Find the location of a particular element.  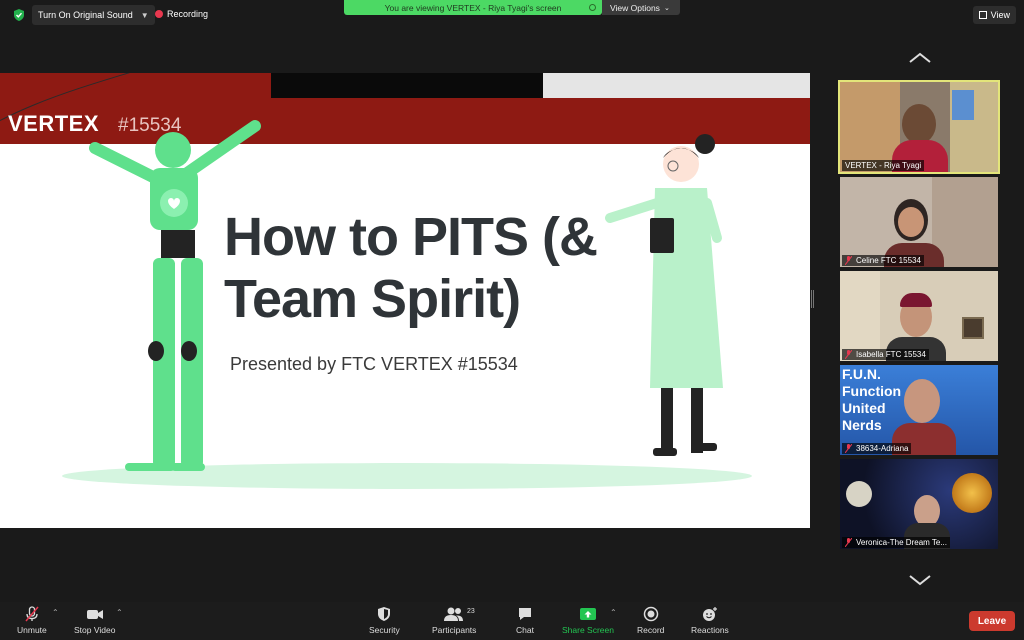

participants-label: Participants is located at coordinates (454, 630).